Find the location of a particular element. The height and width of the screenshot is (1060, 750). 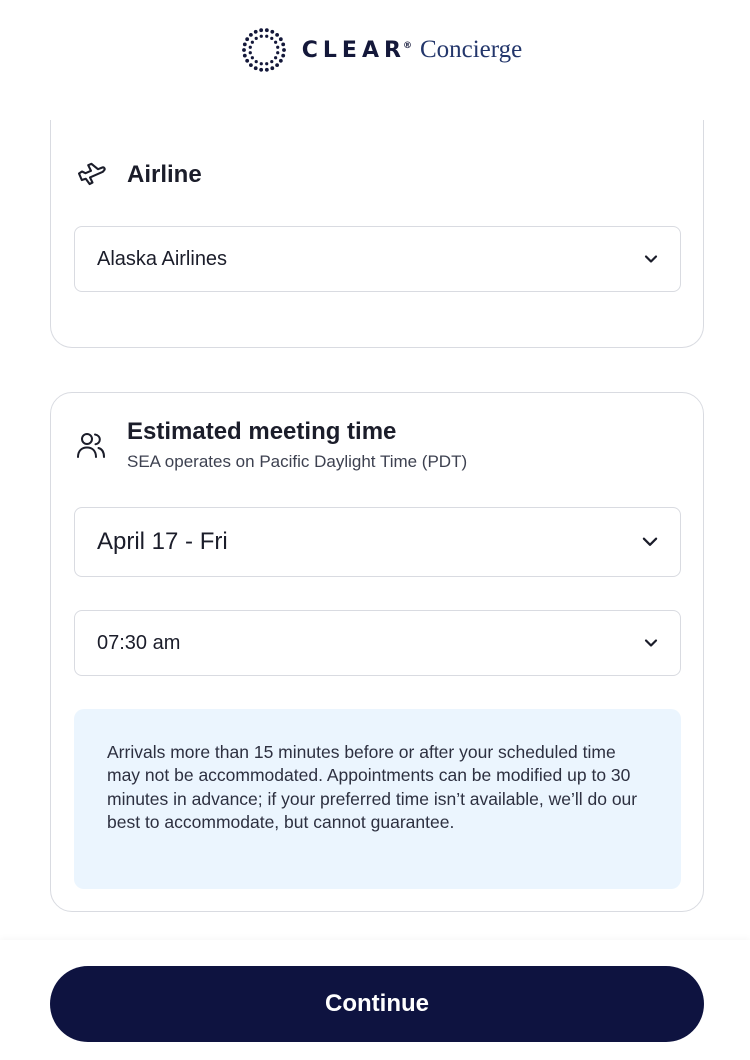

clear-logo-icon is located at coordinates (263, 50).